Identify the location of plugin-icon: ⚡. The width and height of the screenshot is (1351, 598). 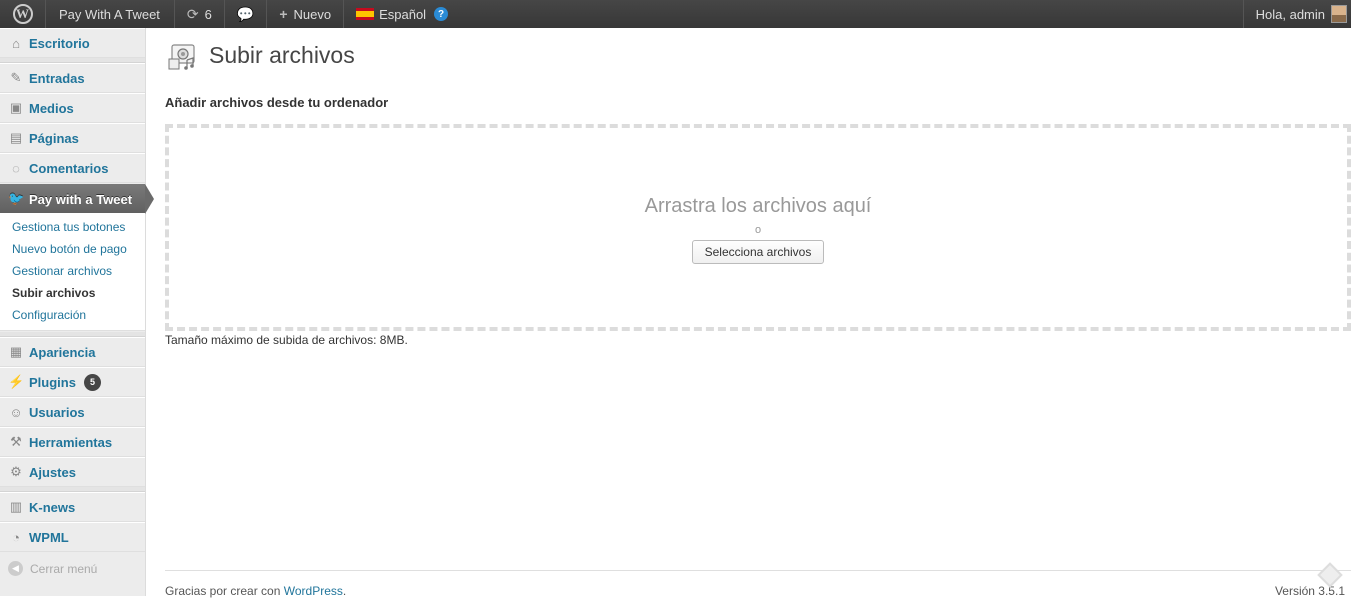
(16, 381).